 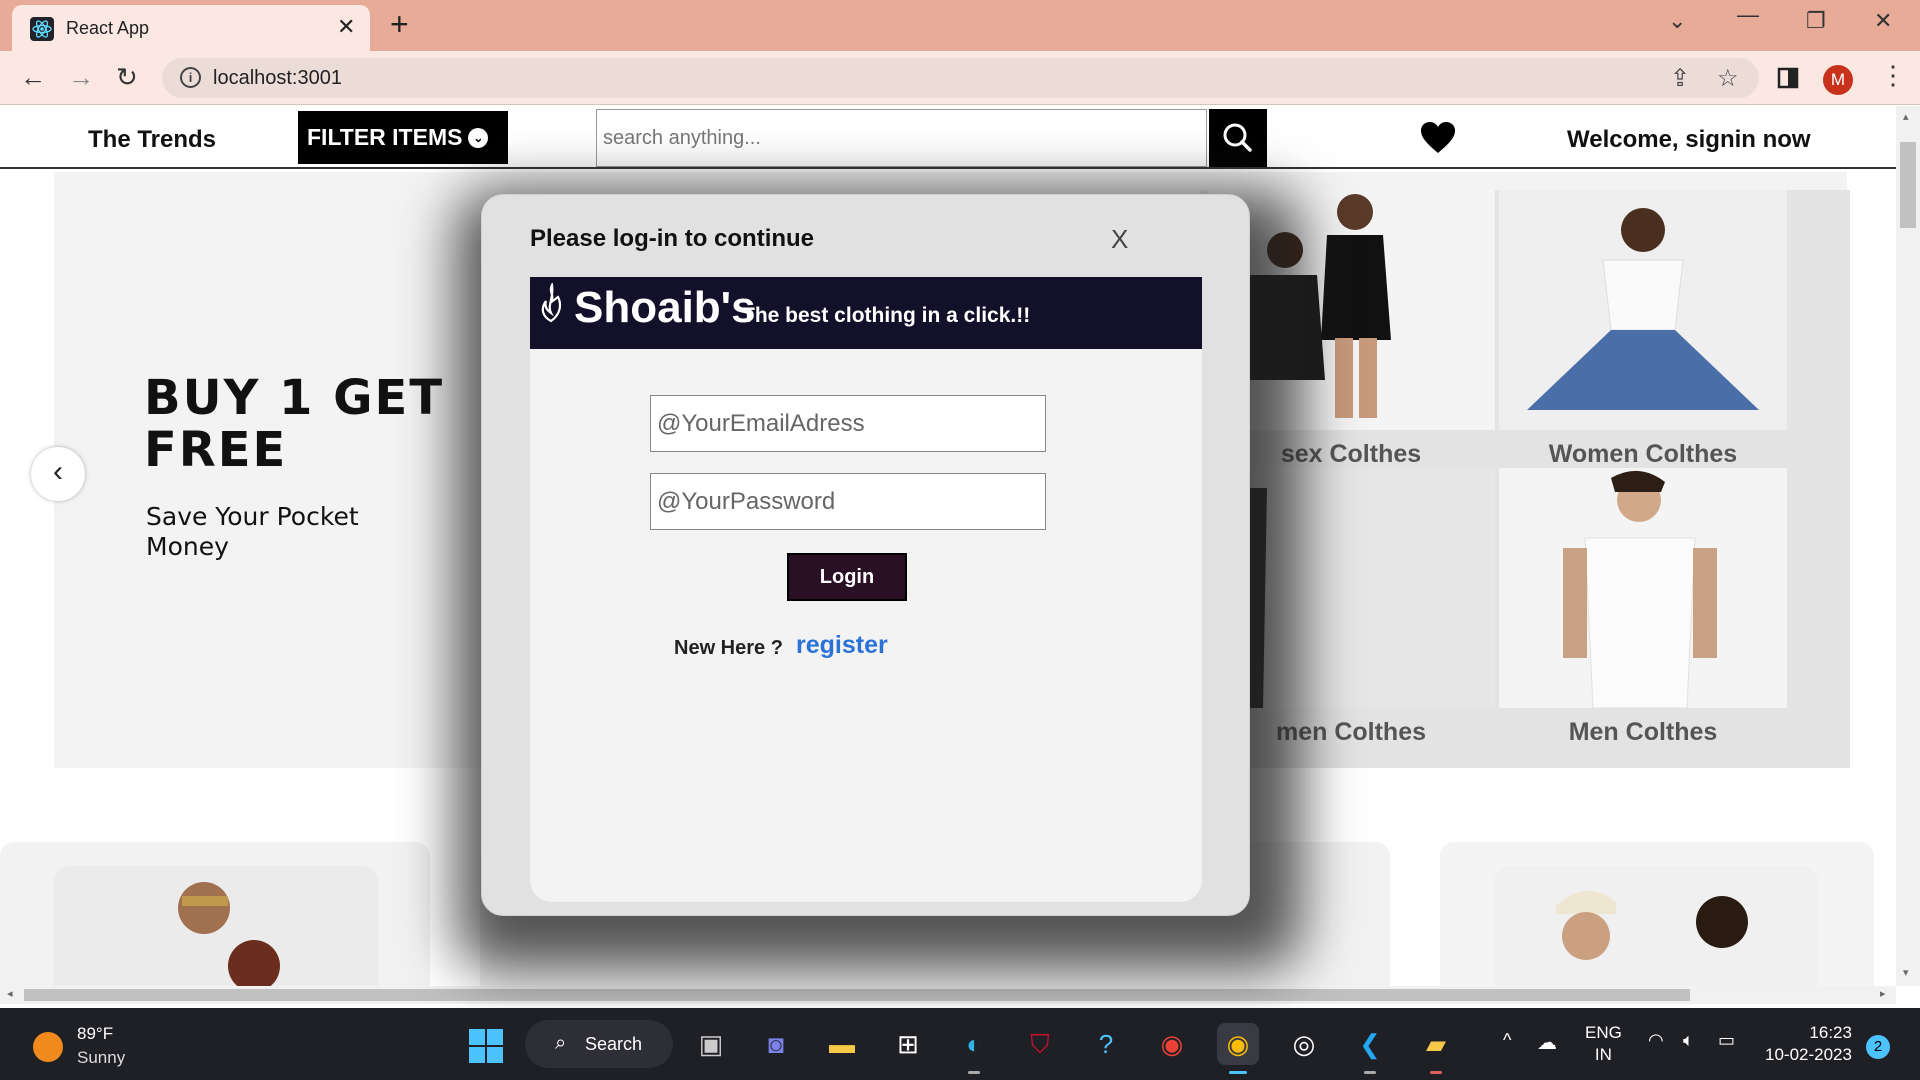 I want to click on vertical-scrollbar: ▴ ▾, so click(x=1908, y=546).